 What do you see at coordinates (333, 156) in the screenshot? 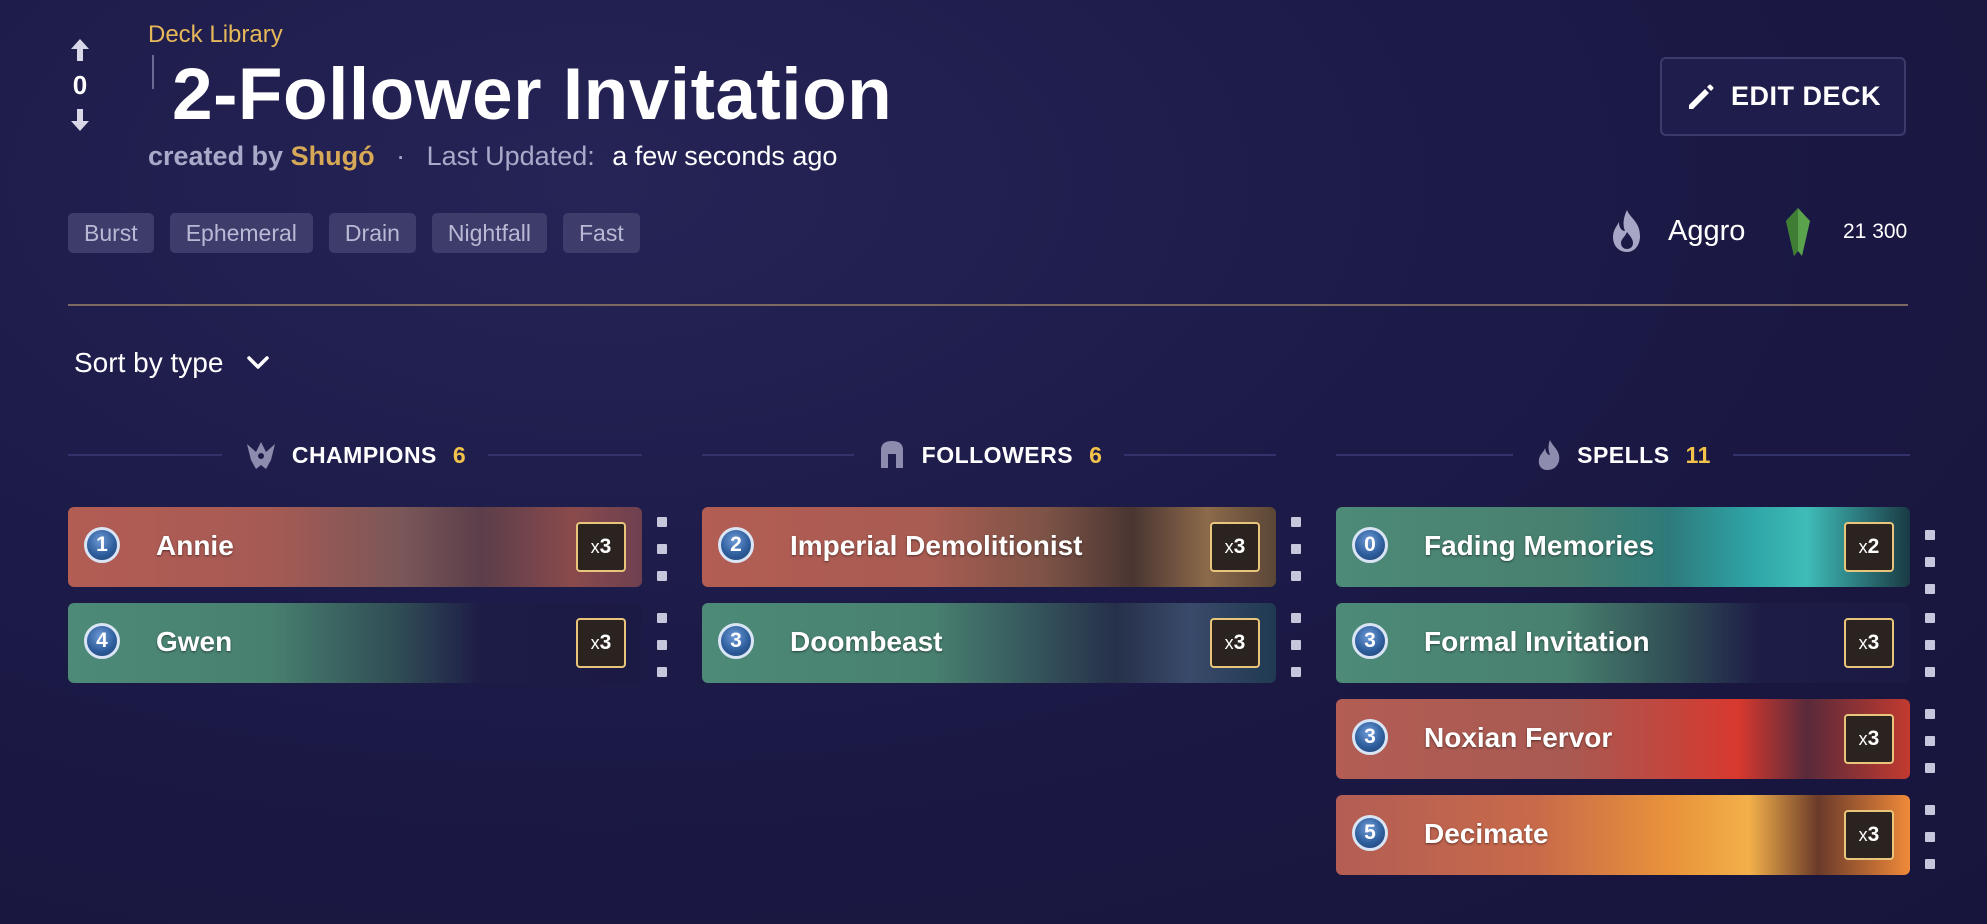
I see `author-link: Shugó` at bounding box center [333, 156].